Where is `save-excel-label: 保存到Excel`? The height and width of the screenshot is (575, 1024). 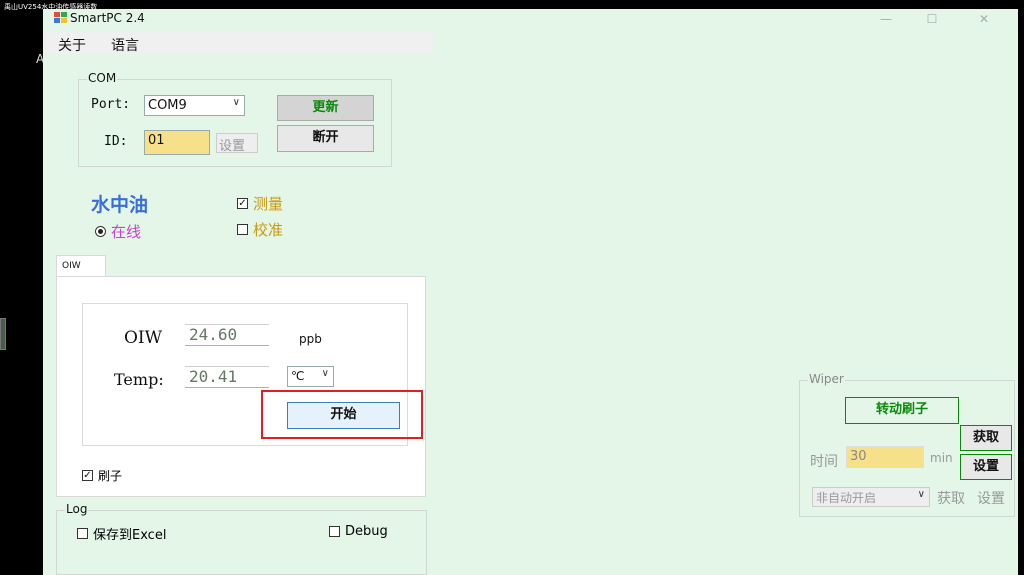 save-excel-label: 保存到Excel is located at coordinates (130, 535).